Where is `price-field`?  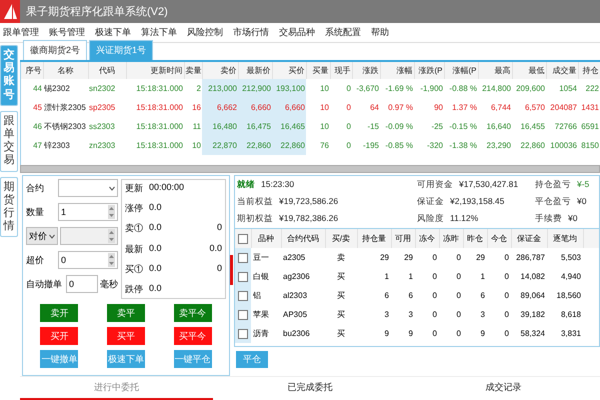
price-field is located at coordinates (89, 236).